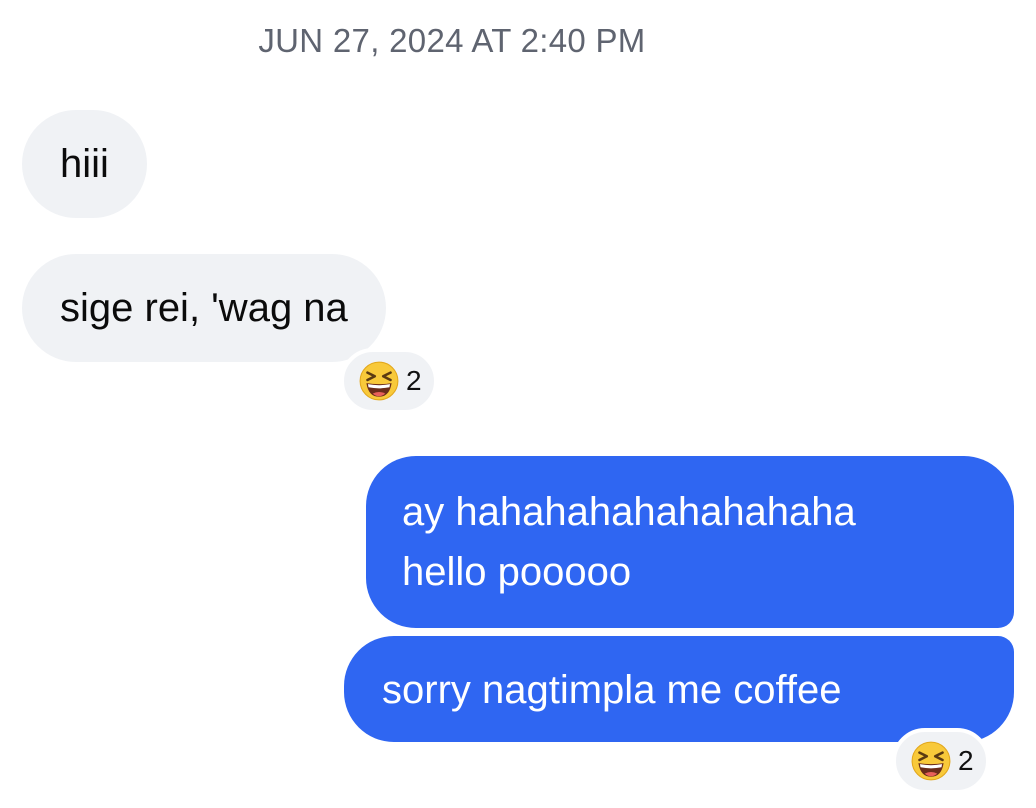 The image size is (1036, 808). I want to click on message-text: hiii, so click(84, 164).